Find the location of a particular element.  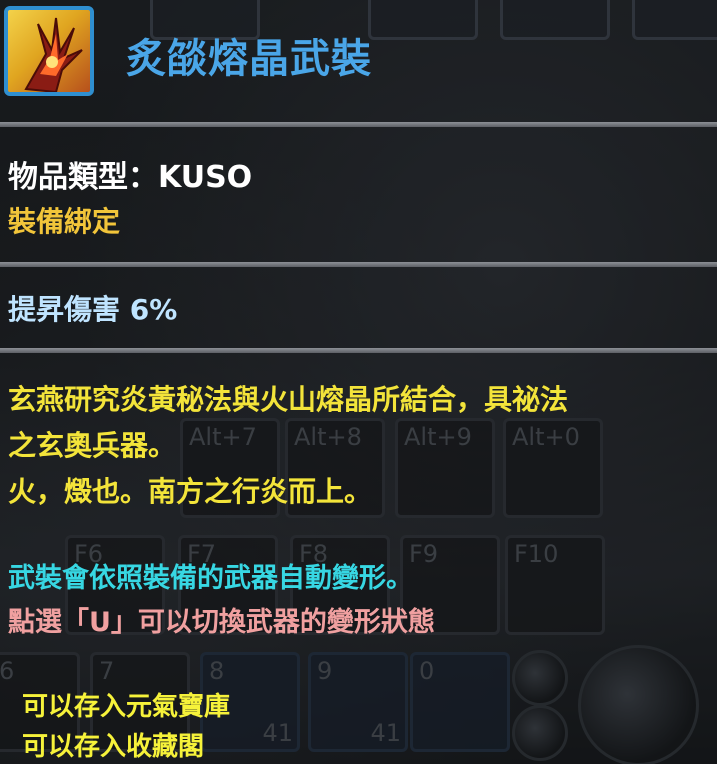

item-stat: 提昇傷害 6% is located at coordinates (93, 309).